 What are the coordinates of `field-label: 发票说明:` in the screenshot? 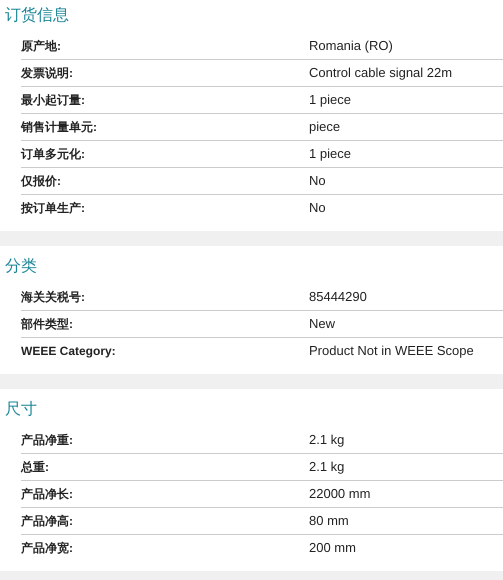 It's located at (47, 73).